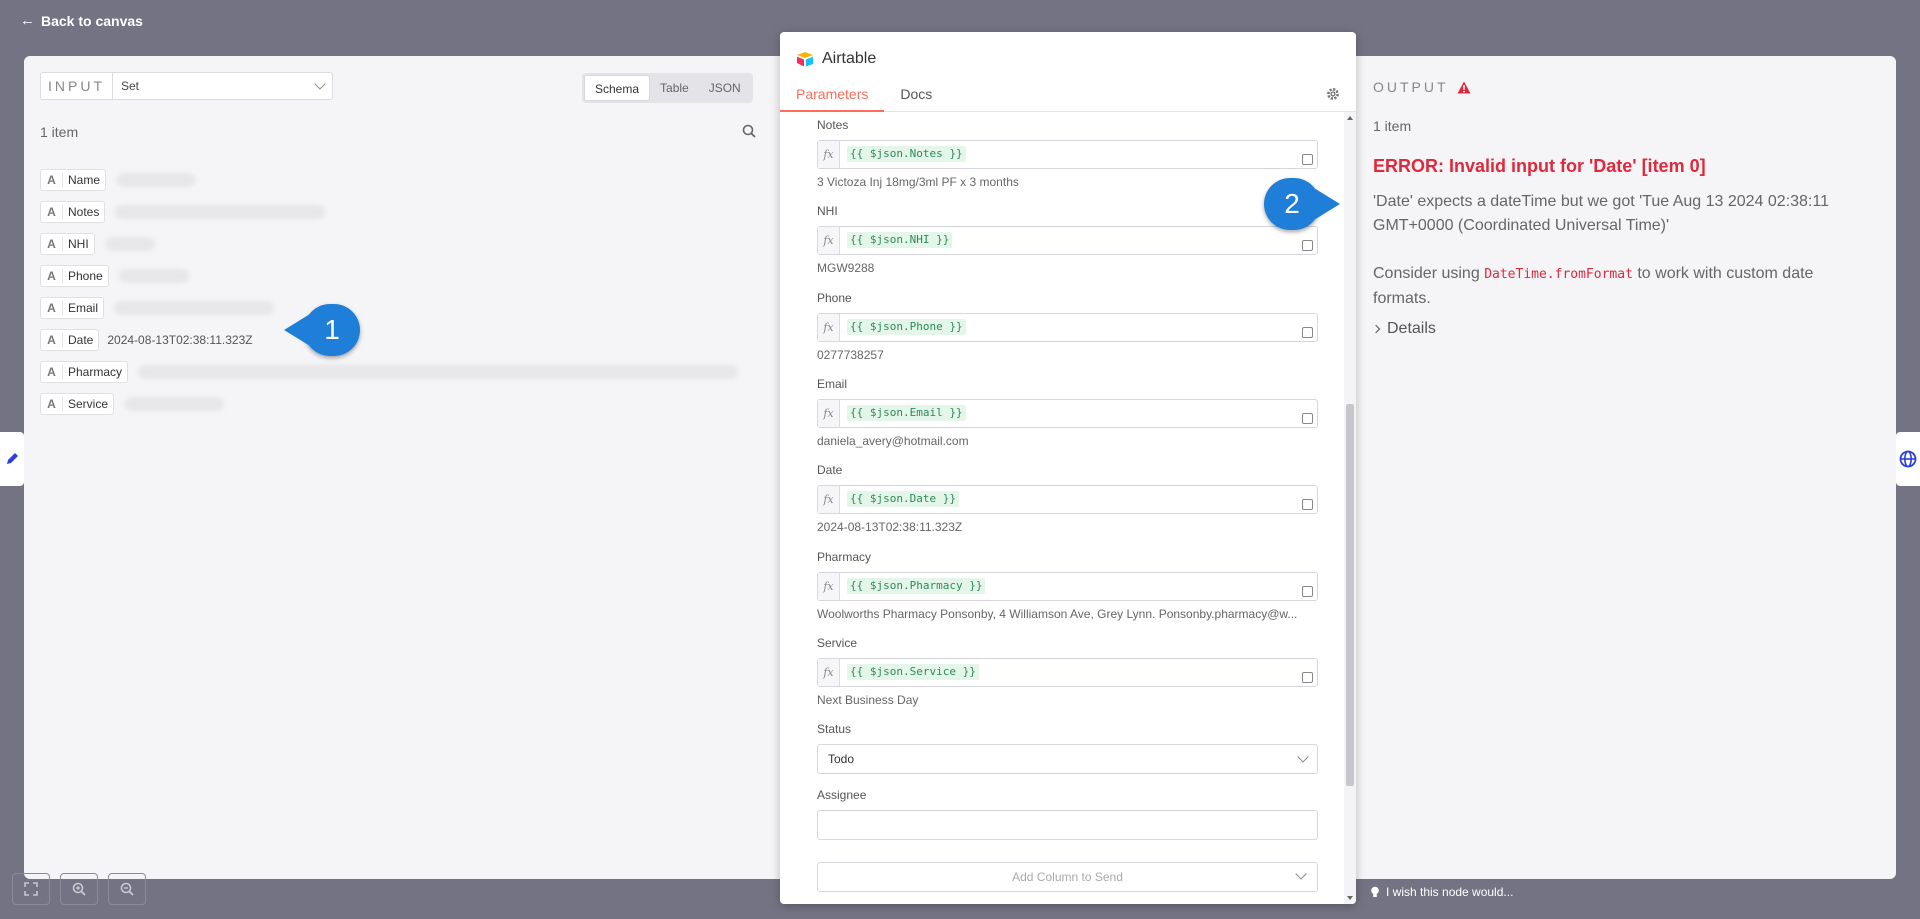  What do you see at coordinates (79, 889) in the screenshot?
I see `zoom-in-button` at bounding box center [79, 889].